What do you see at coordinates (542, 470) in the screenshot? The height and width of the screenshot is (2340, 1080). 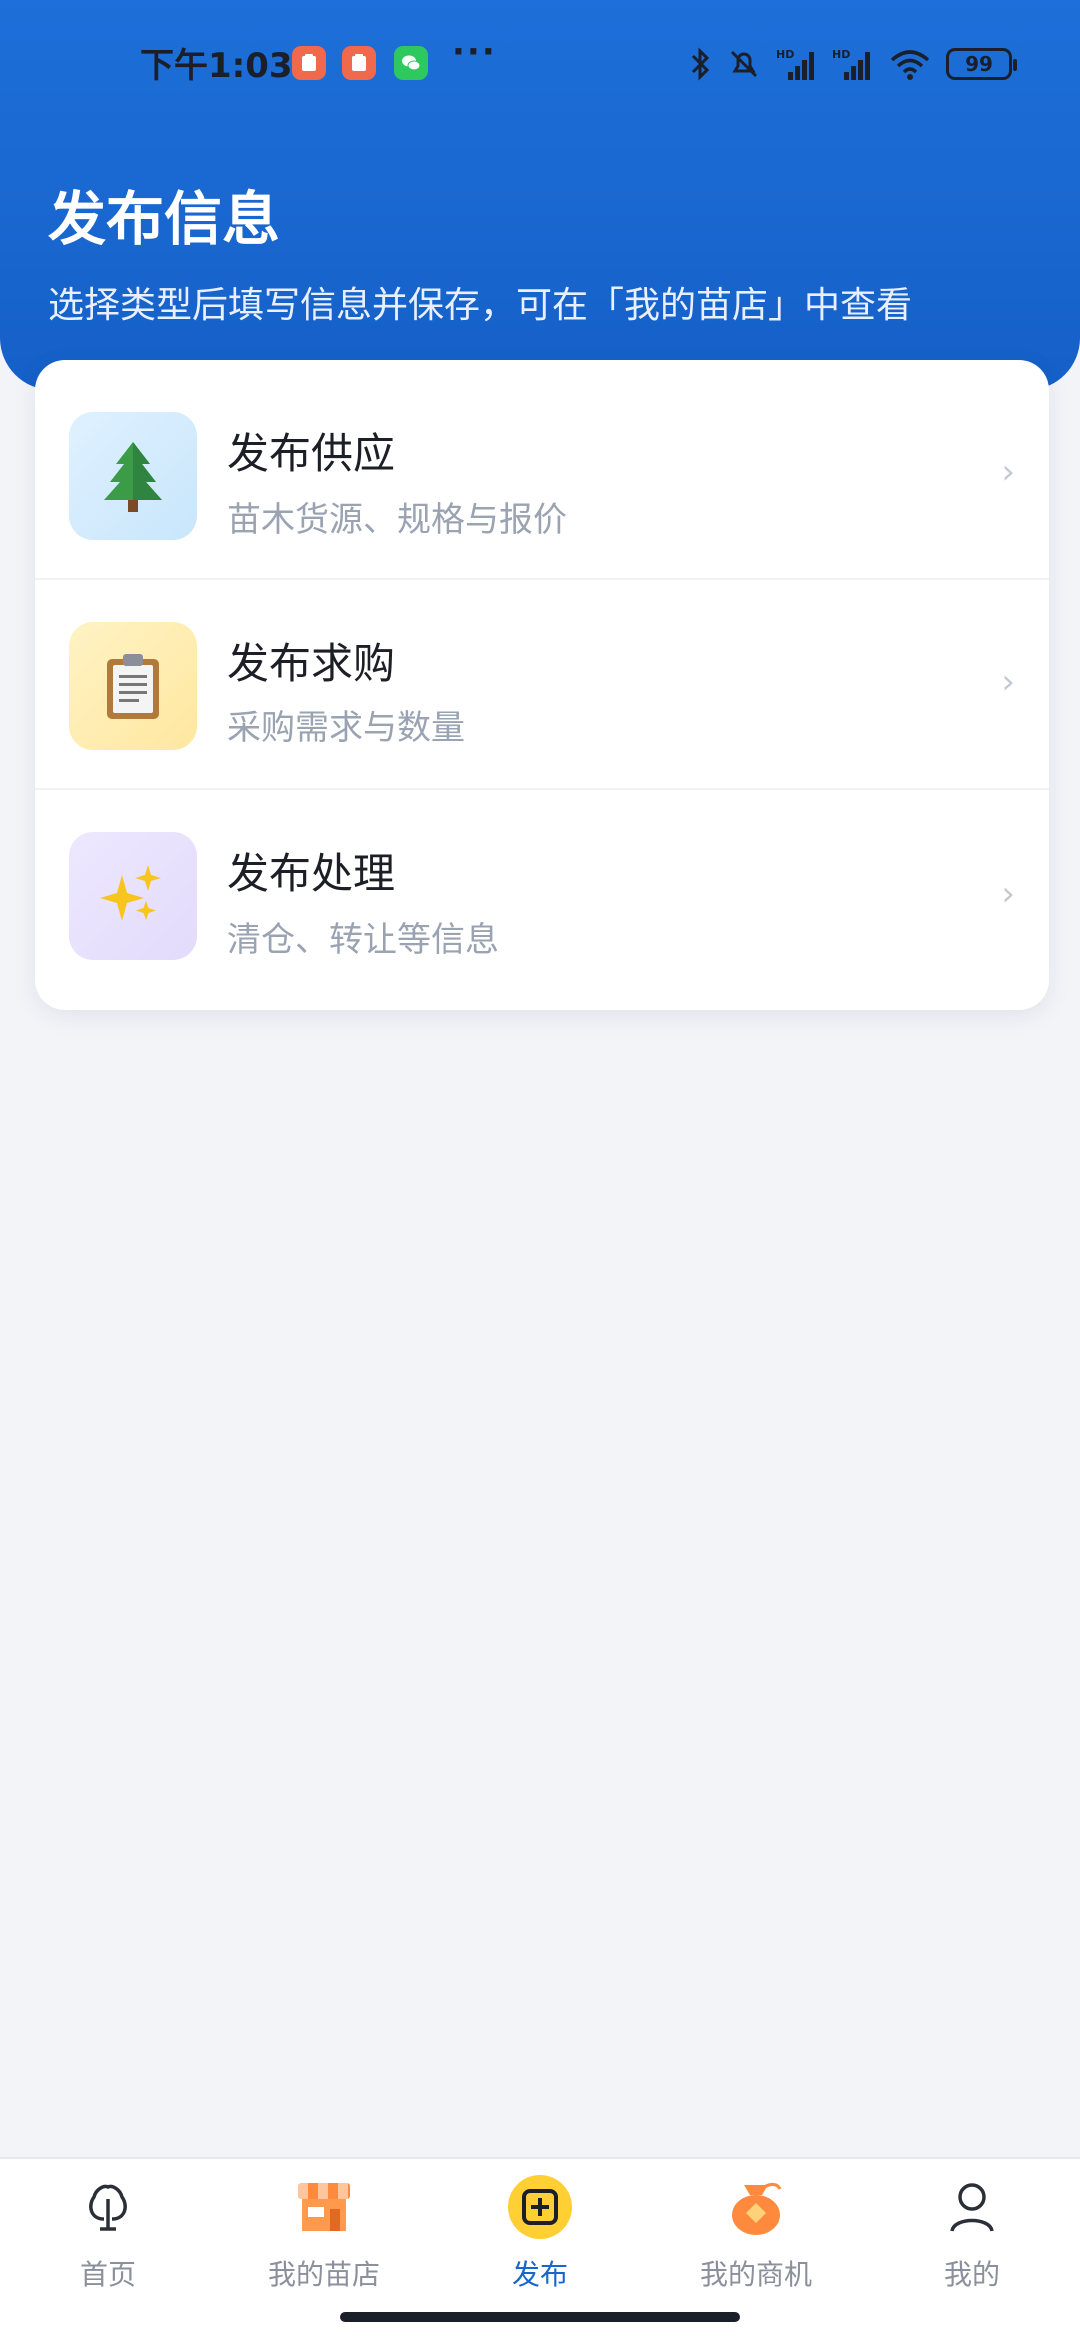 I see `publish-supply-option: 发布供应 苗木货源、规格与报价 ›` at bounding box center [542, 470].